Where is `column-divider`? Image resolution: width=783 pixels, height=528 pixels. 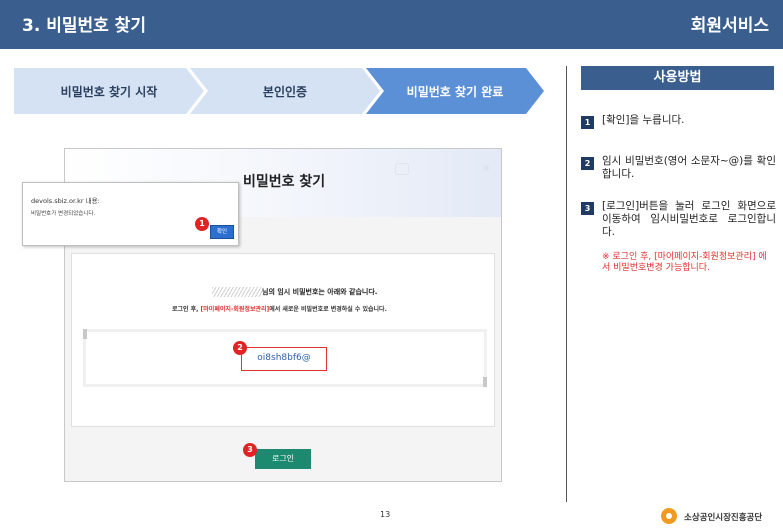 column-divider is located at coordinates (566, 284).